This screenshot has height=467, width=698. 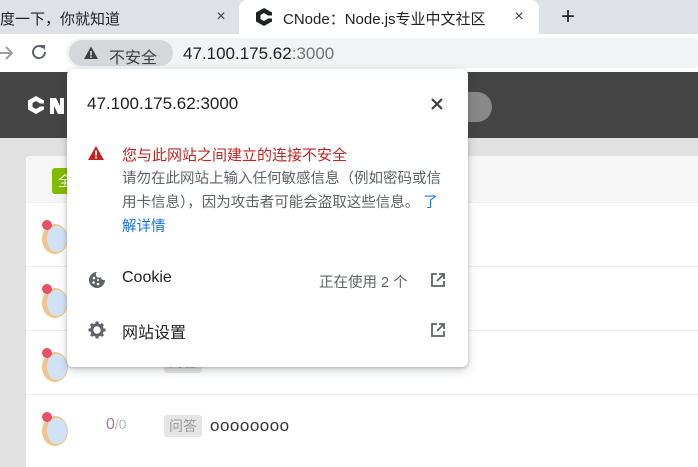 What do you see at coordinates (237, 53) in the screenshot?
I see `url-host: 47.100.175.62` at bounding box center [237, 53].